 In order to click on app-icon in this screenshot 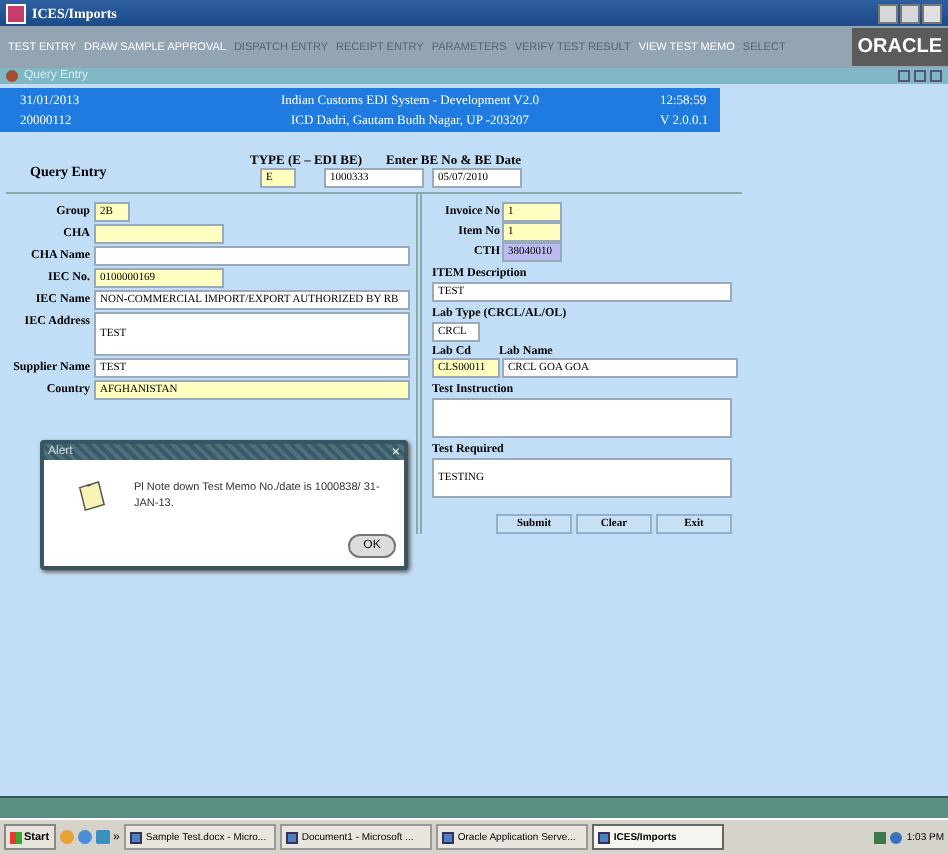, I will do `click(16, 13)`.